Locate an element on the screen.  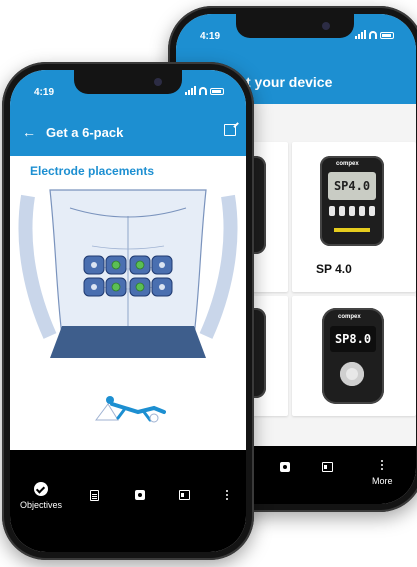
nav-more-label: More is located at coordinates (382, 481).